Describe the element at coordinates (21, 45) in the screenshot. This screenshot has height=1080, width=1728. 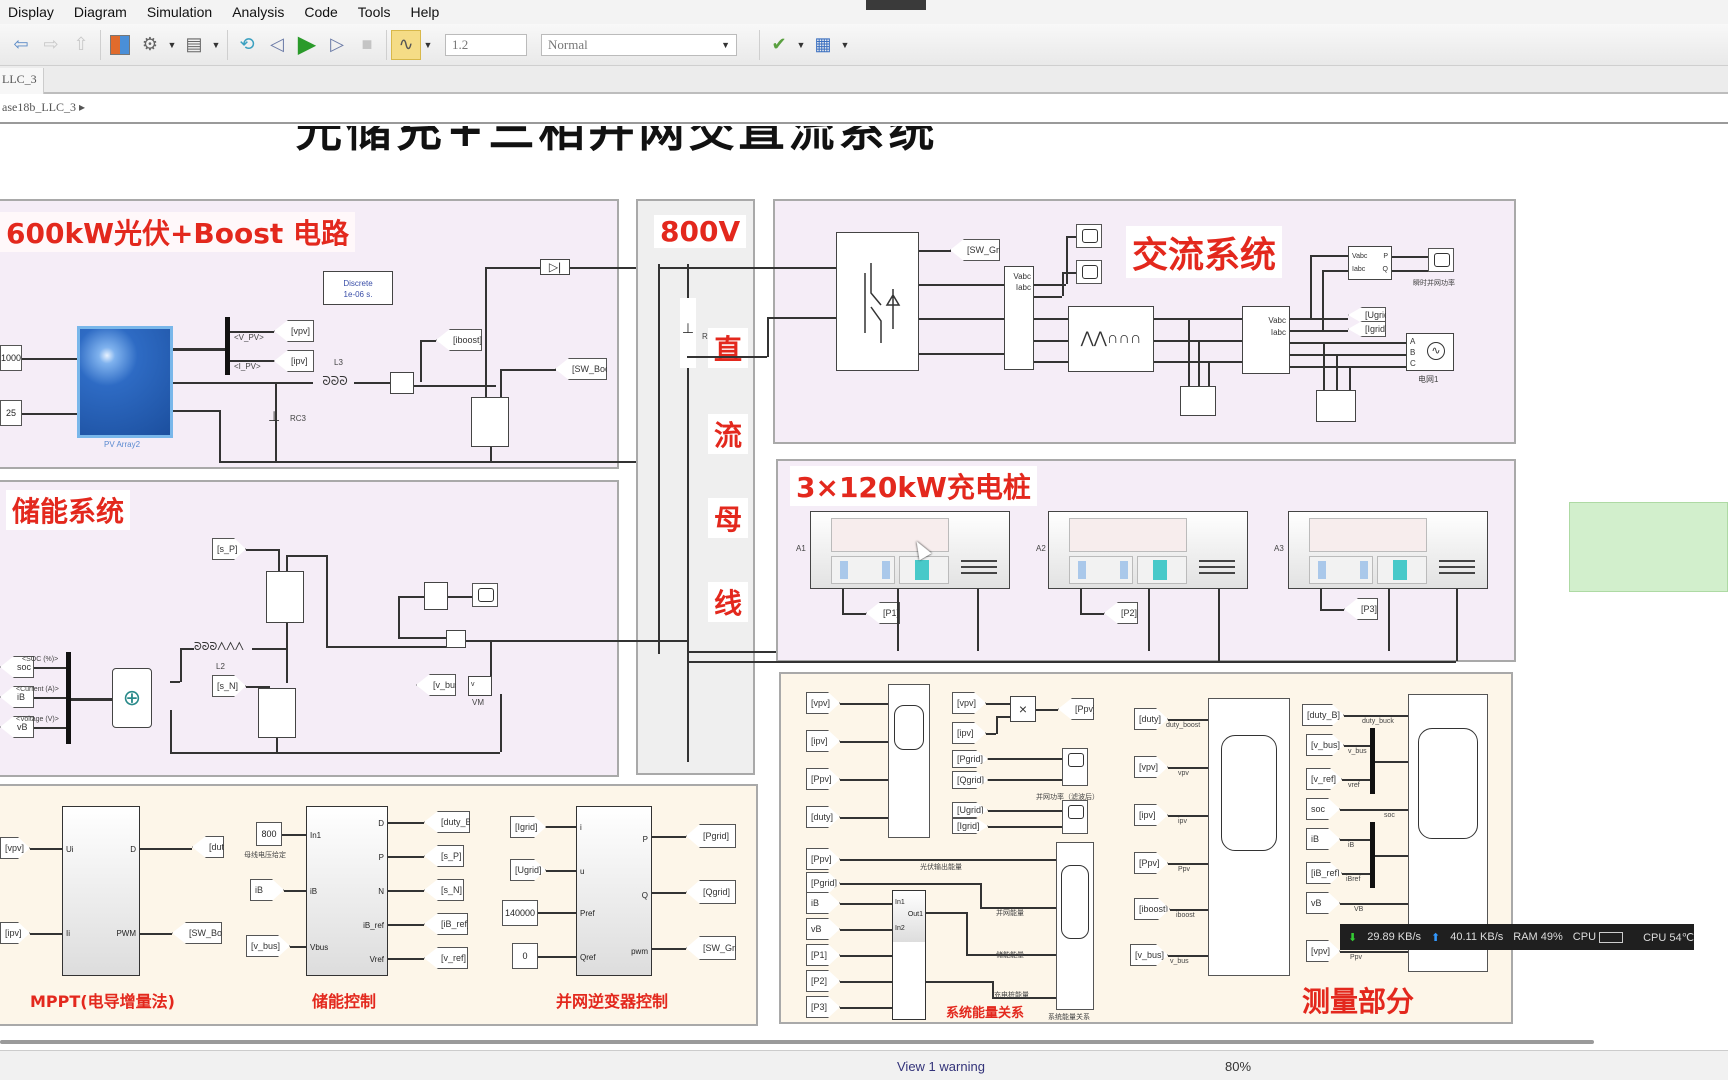
I see `back-button: ⇦` at that location.